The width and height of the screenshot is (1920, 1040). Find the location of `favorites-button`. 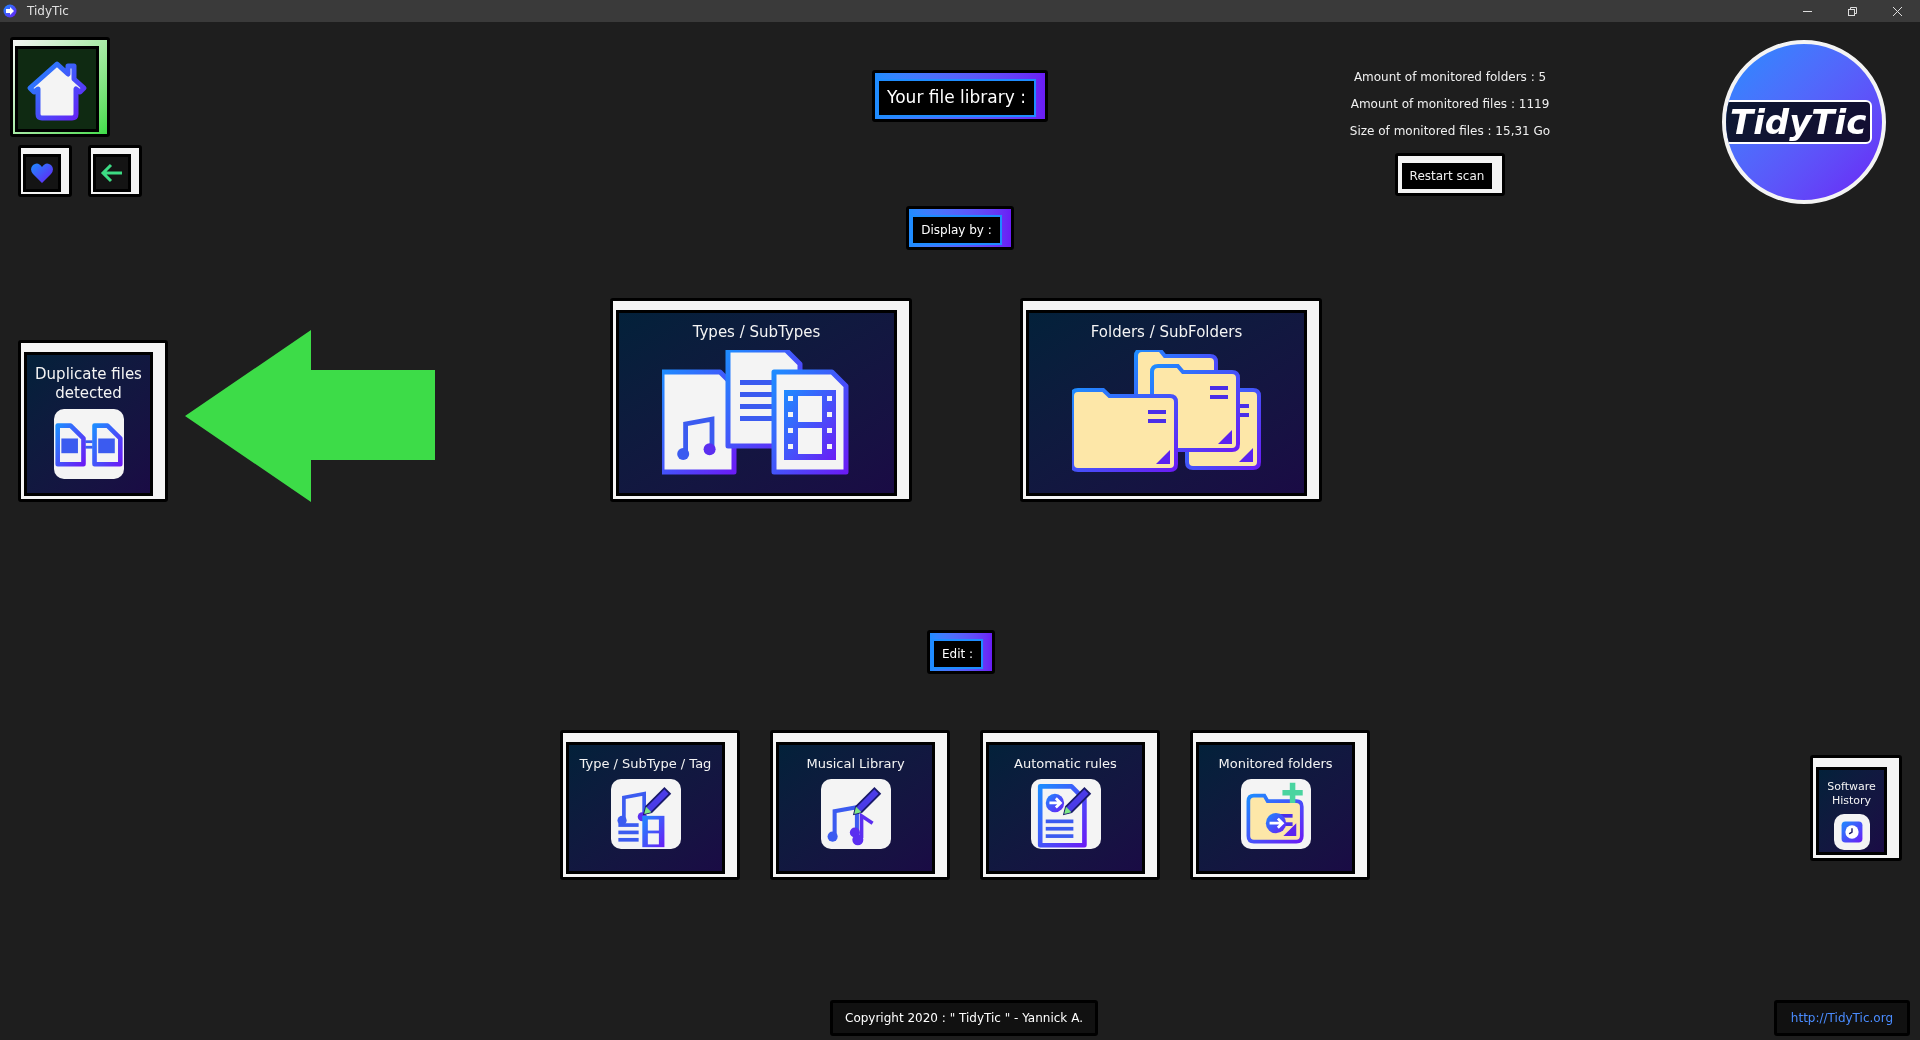

favorites-button is located at coordinates (45, 171).